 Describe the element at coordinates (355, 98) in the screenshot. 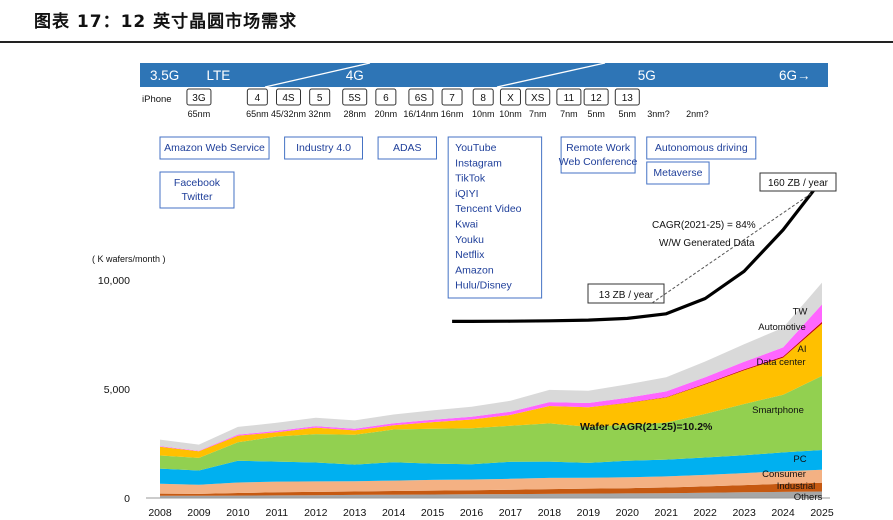

I see `iphone-model-name: 5S` at that location.